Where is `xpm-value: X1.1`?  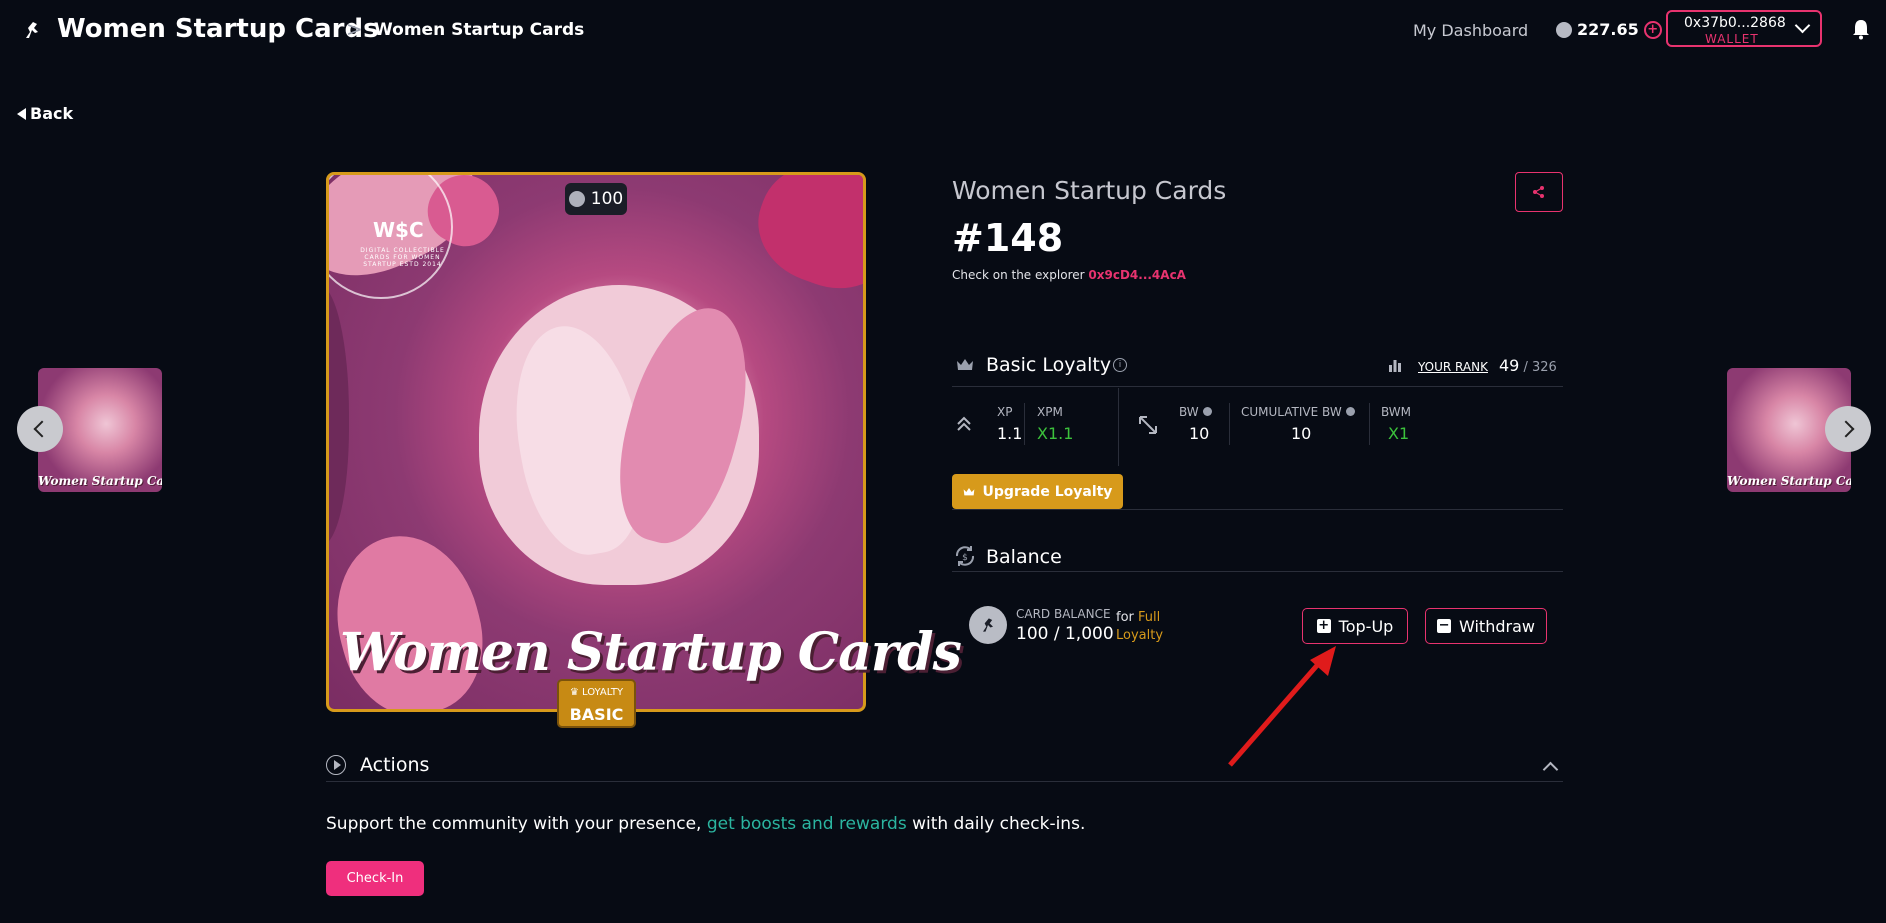 xpm-value: X1.1 is located at coordinates (1055, 433).